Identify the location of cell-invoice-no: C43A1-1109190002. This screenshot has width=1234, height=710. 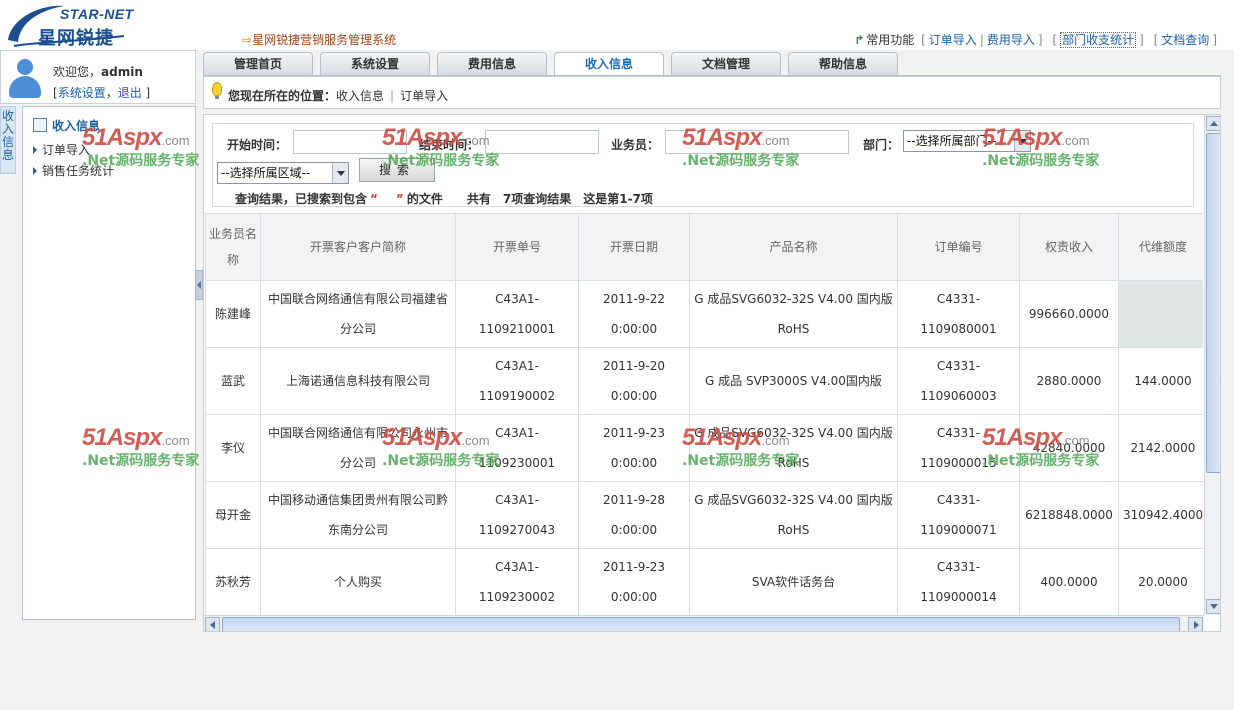
(517, 381).